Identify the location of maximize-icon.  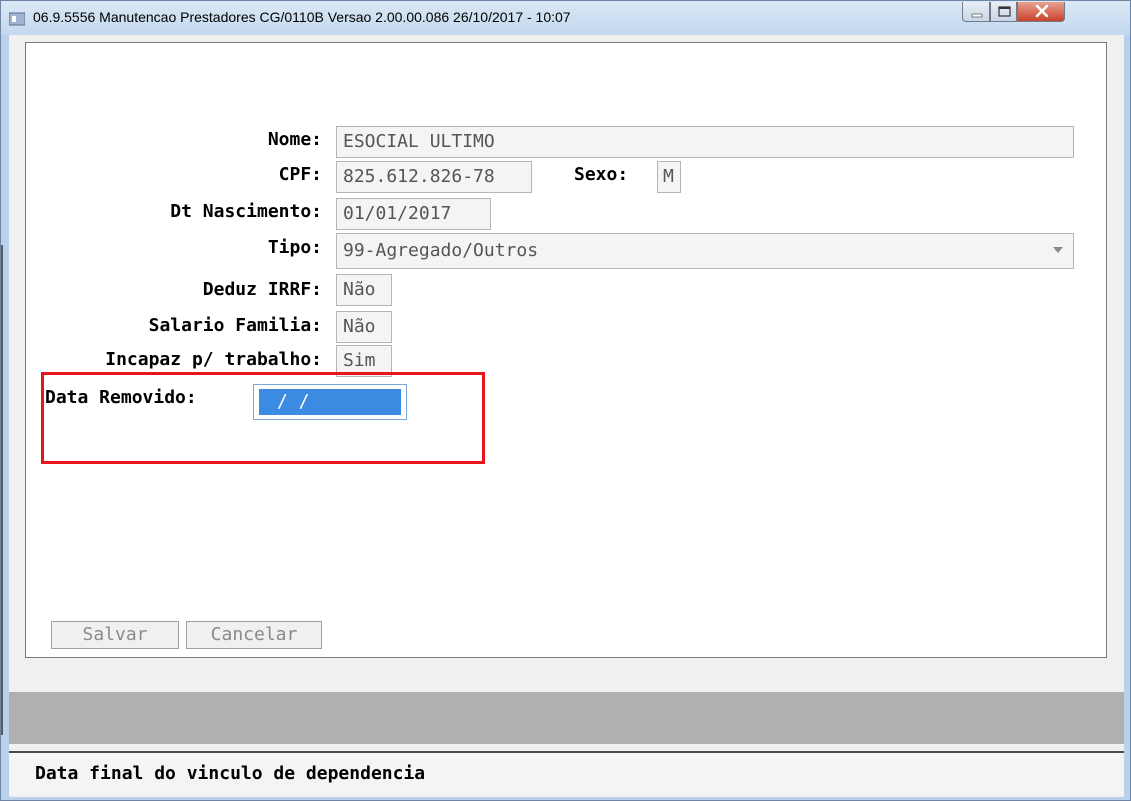
(1004, 11).